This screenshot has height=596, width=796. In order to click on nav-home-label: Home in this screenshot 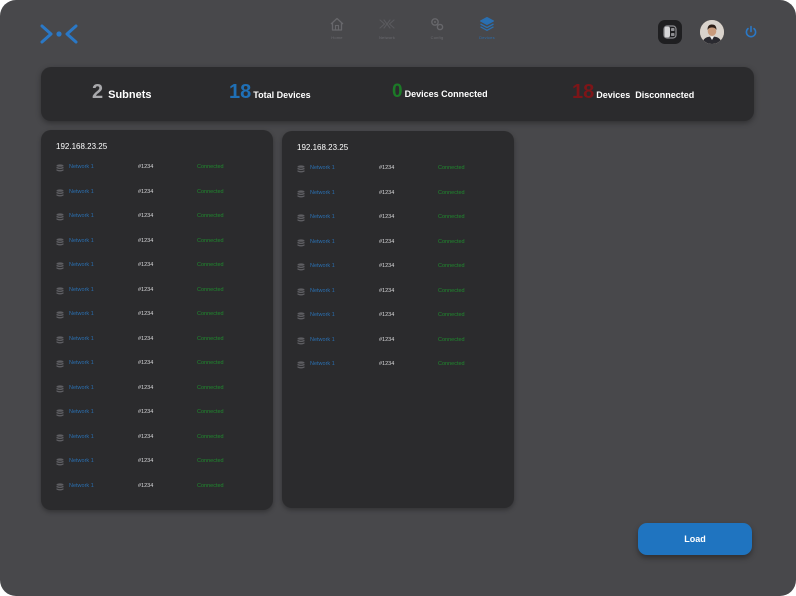, I will do `click(337, 37)`.